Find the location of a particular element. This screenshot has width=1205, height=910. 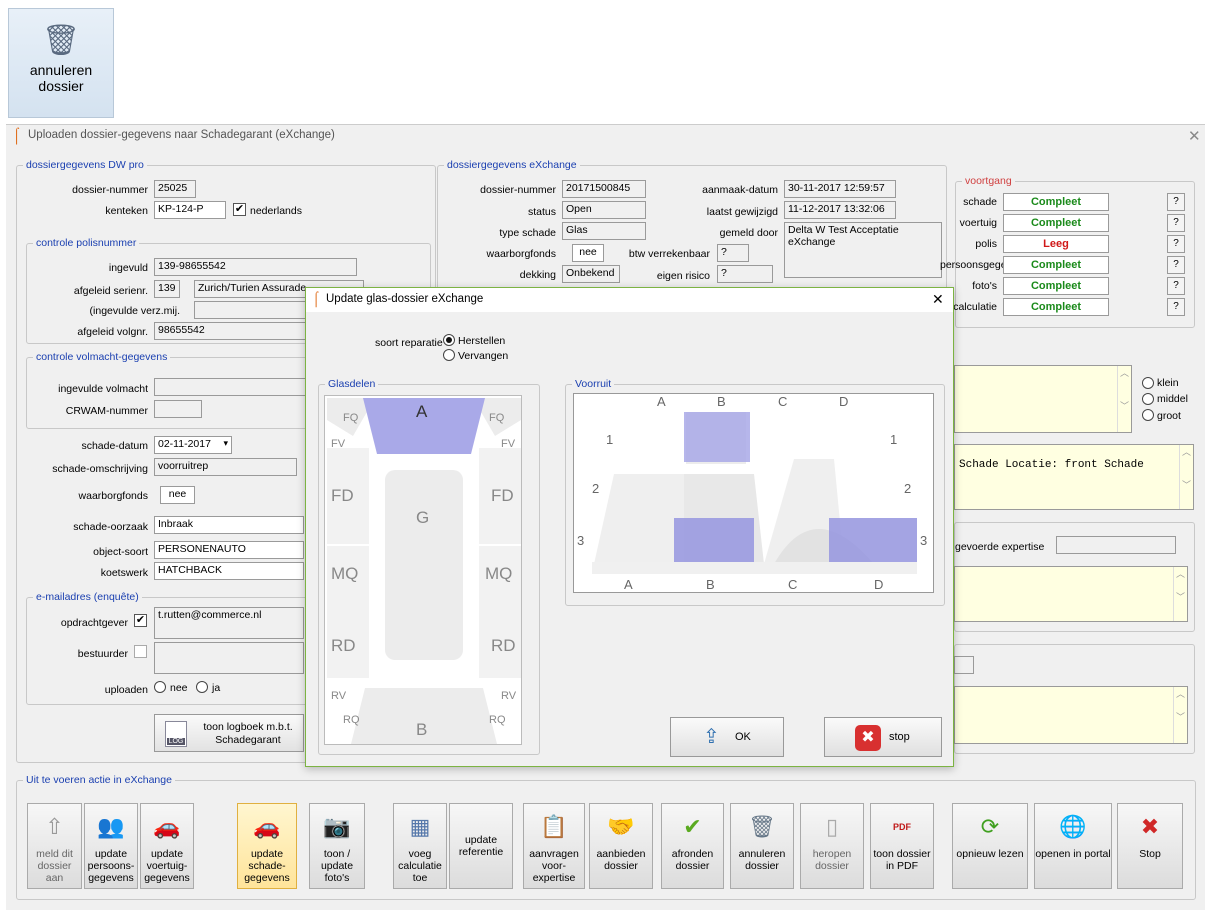

lower-right-memo: ︿ ﹀ is located at coordinates (1071, 715).